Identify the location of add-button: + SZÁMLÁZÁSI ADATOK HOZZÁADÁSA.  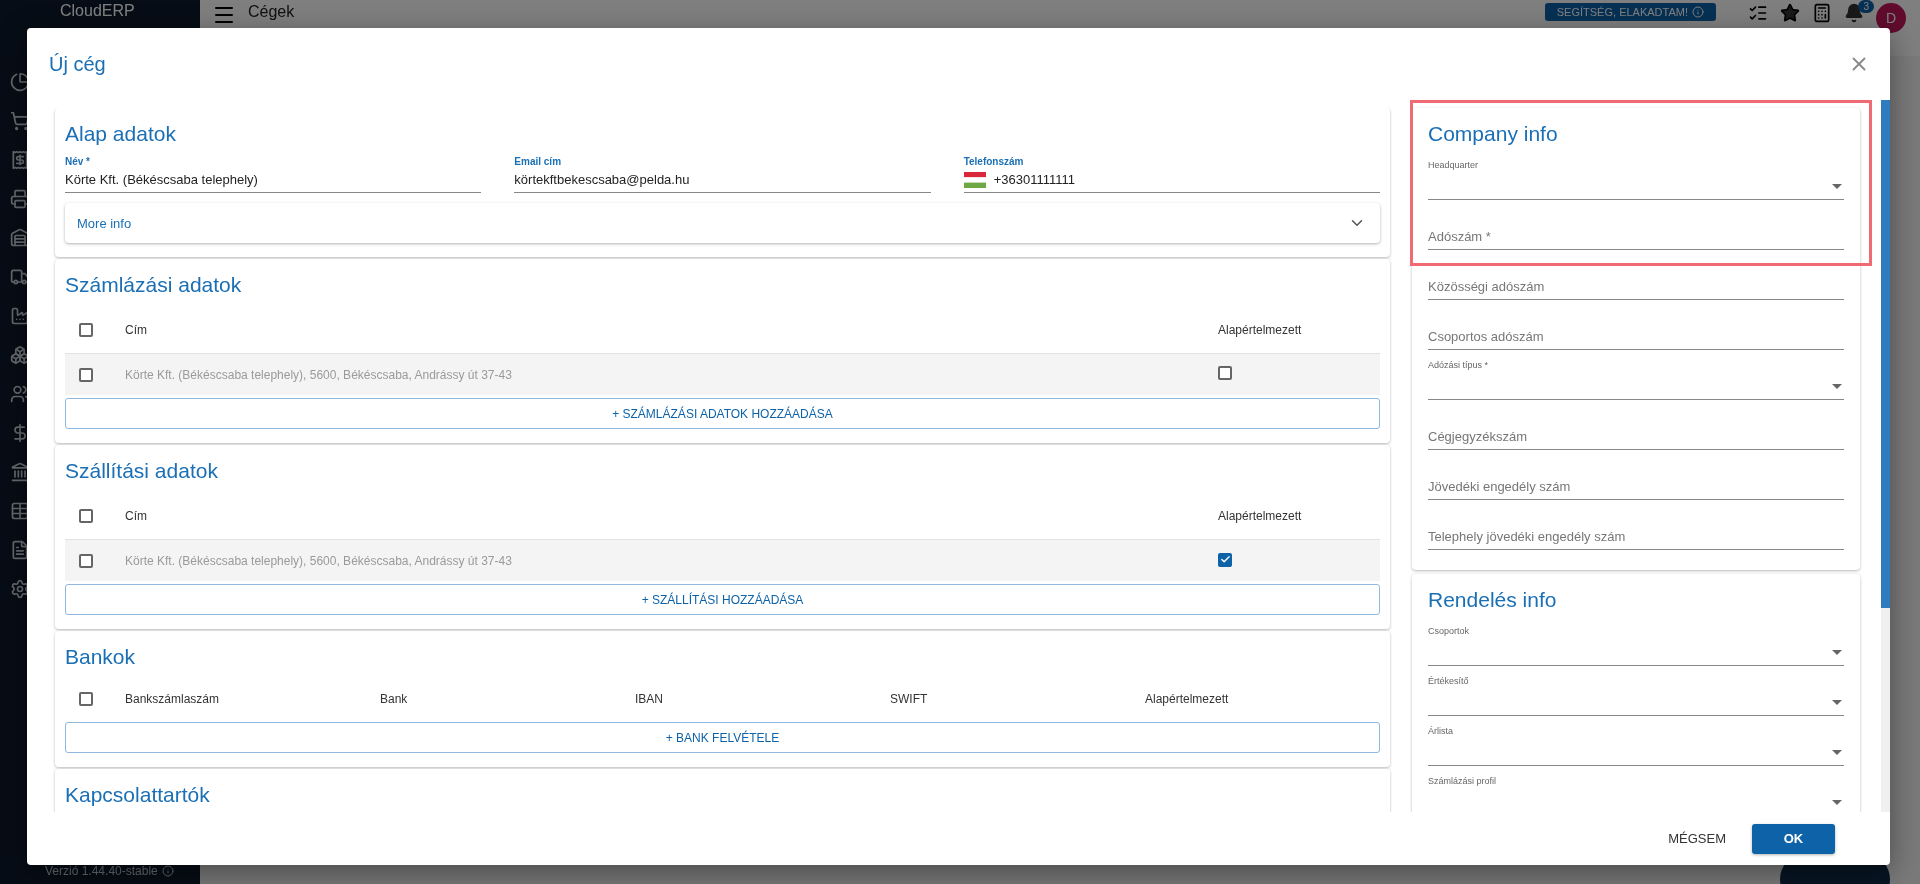
(722, 413).